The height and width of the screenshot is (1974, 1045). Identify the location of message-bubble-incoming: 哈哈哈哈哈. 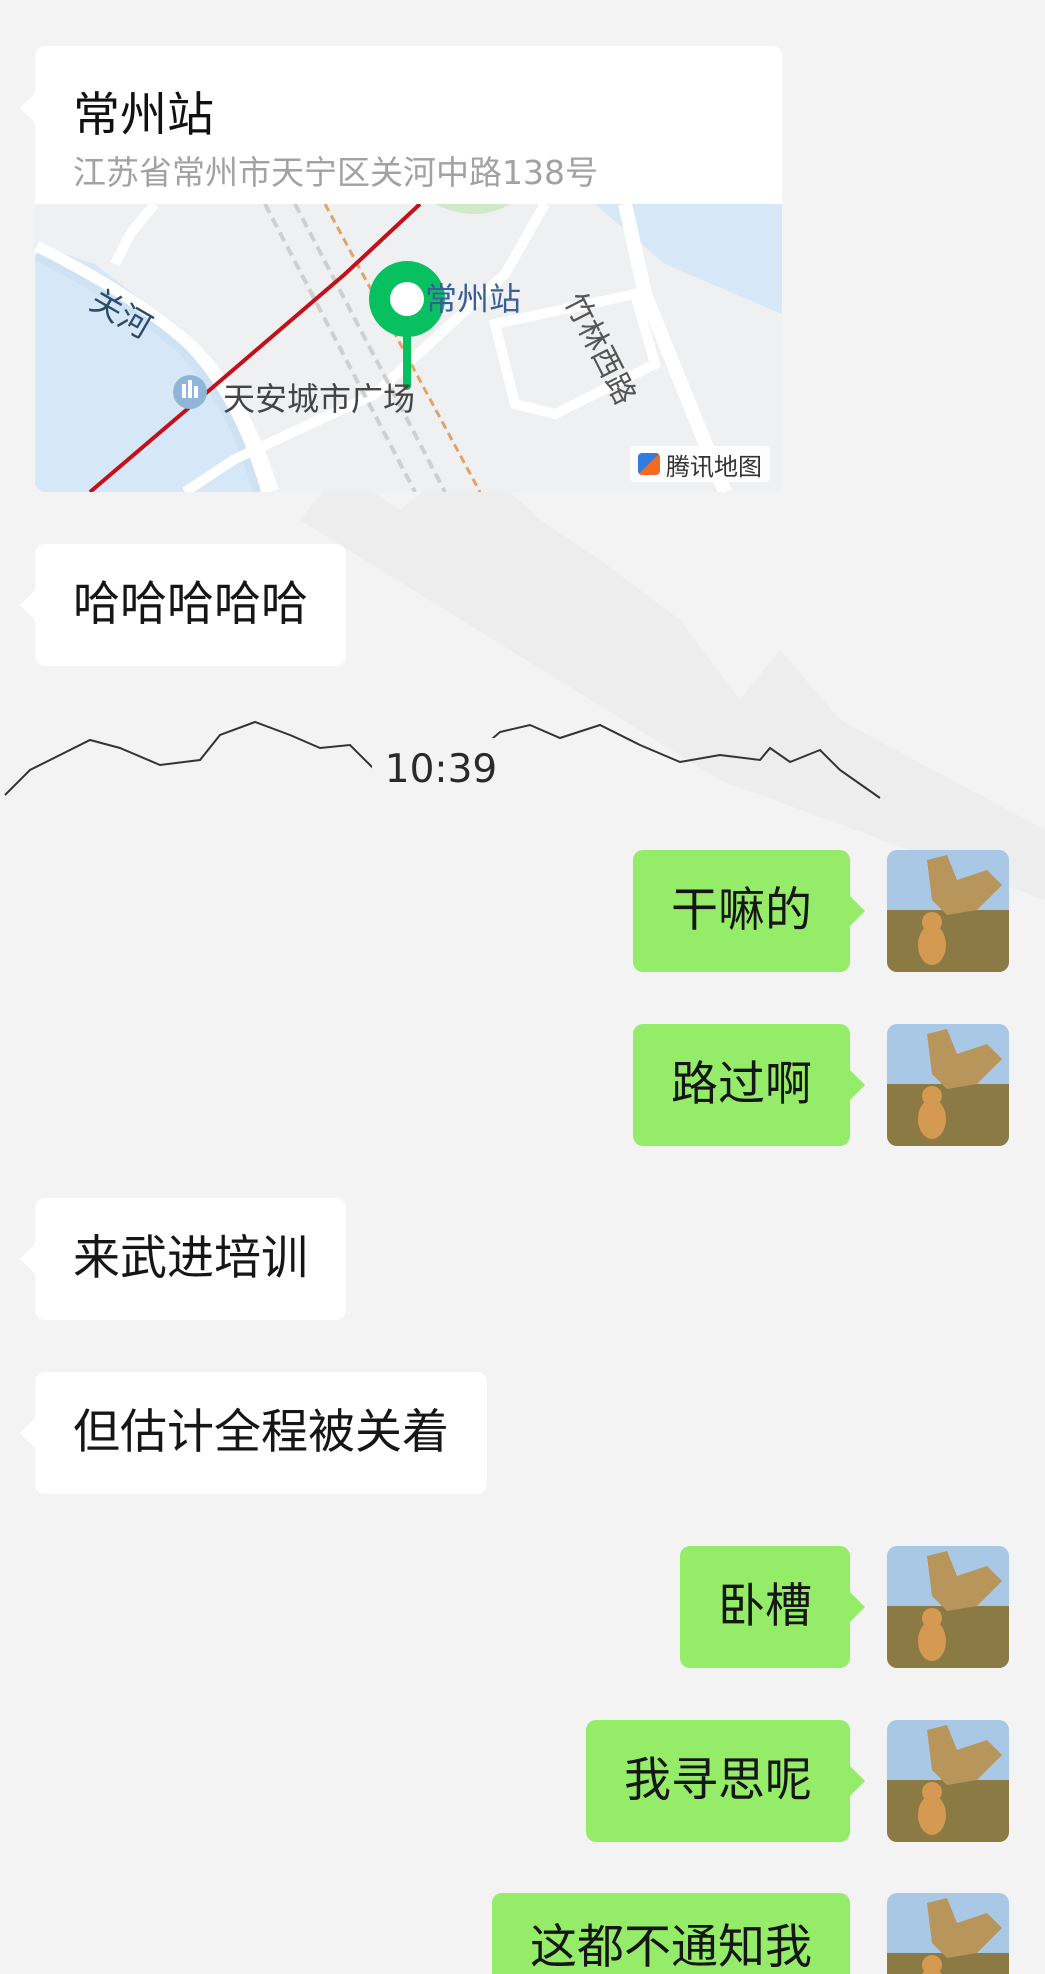
(183, 605).